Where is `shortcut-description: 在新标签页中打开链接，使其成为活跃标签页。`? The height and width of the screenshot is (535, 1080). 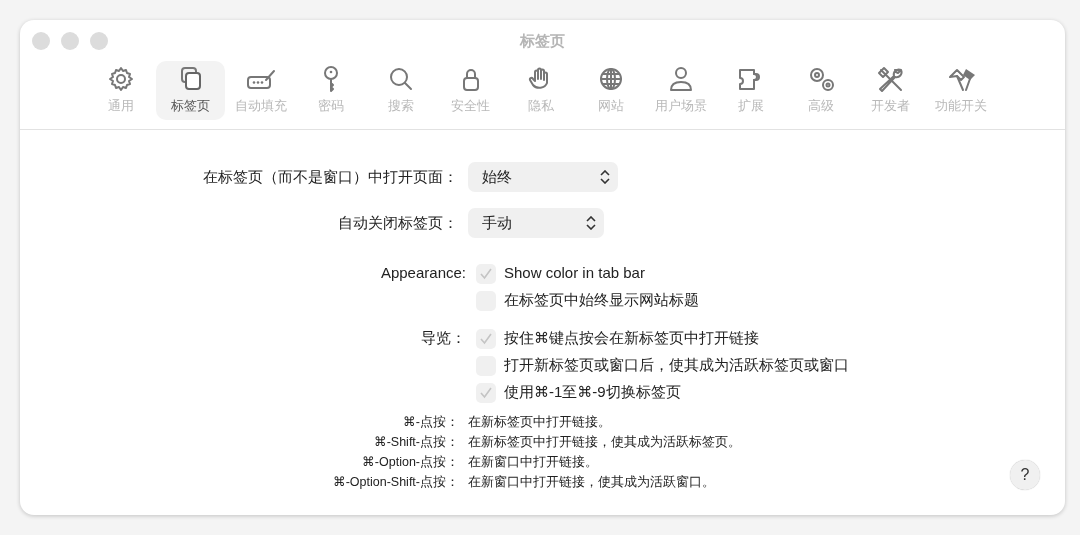
shortcut-description: 在新标签页中打开链接，使其成为活跃标签页。 is located at coordinates (604, 442).